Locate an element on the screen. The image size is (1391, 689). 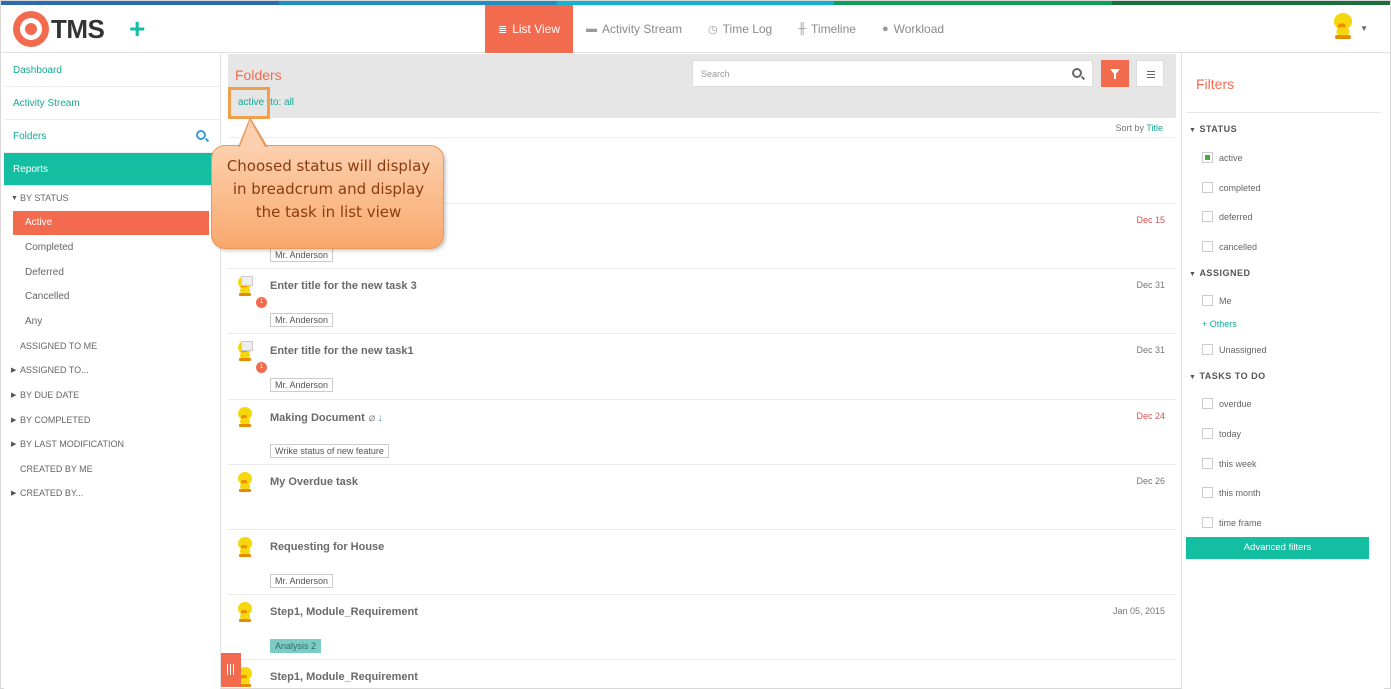
filter-status-deferred: deferred is located at coordinates (1227, 216).